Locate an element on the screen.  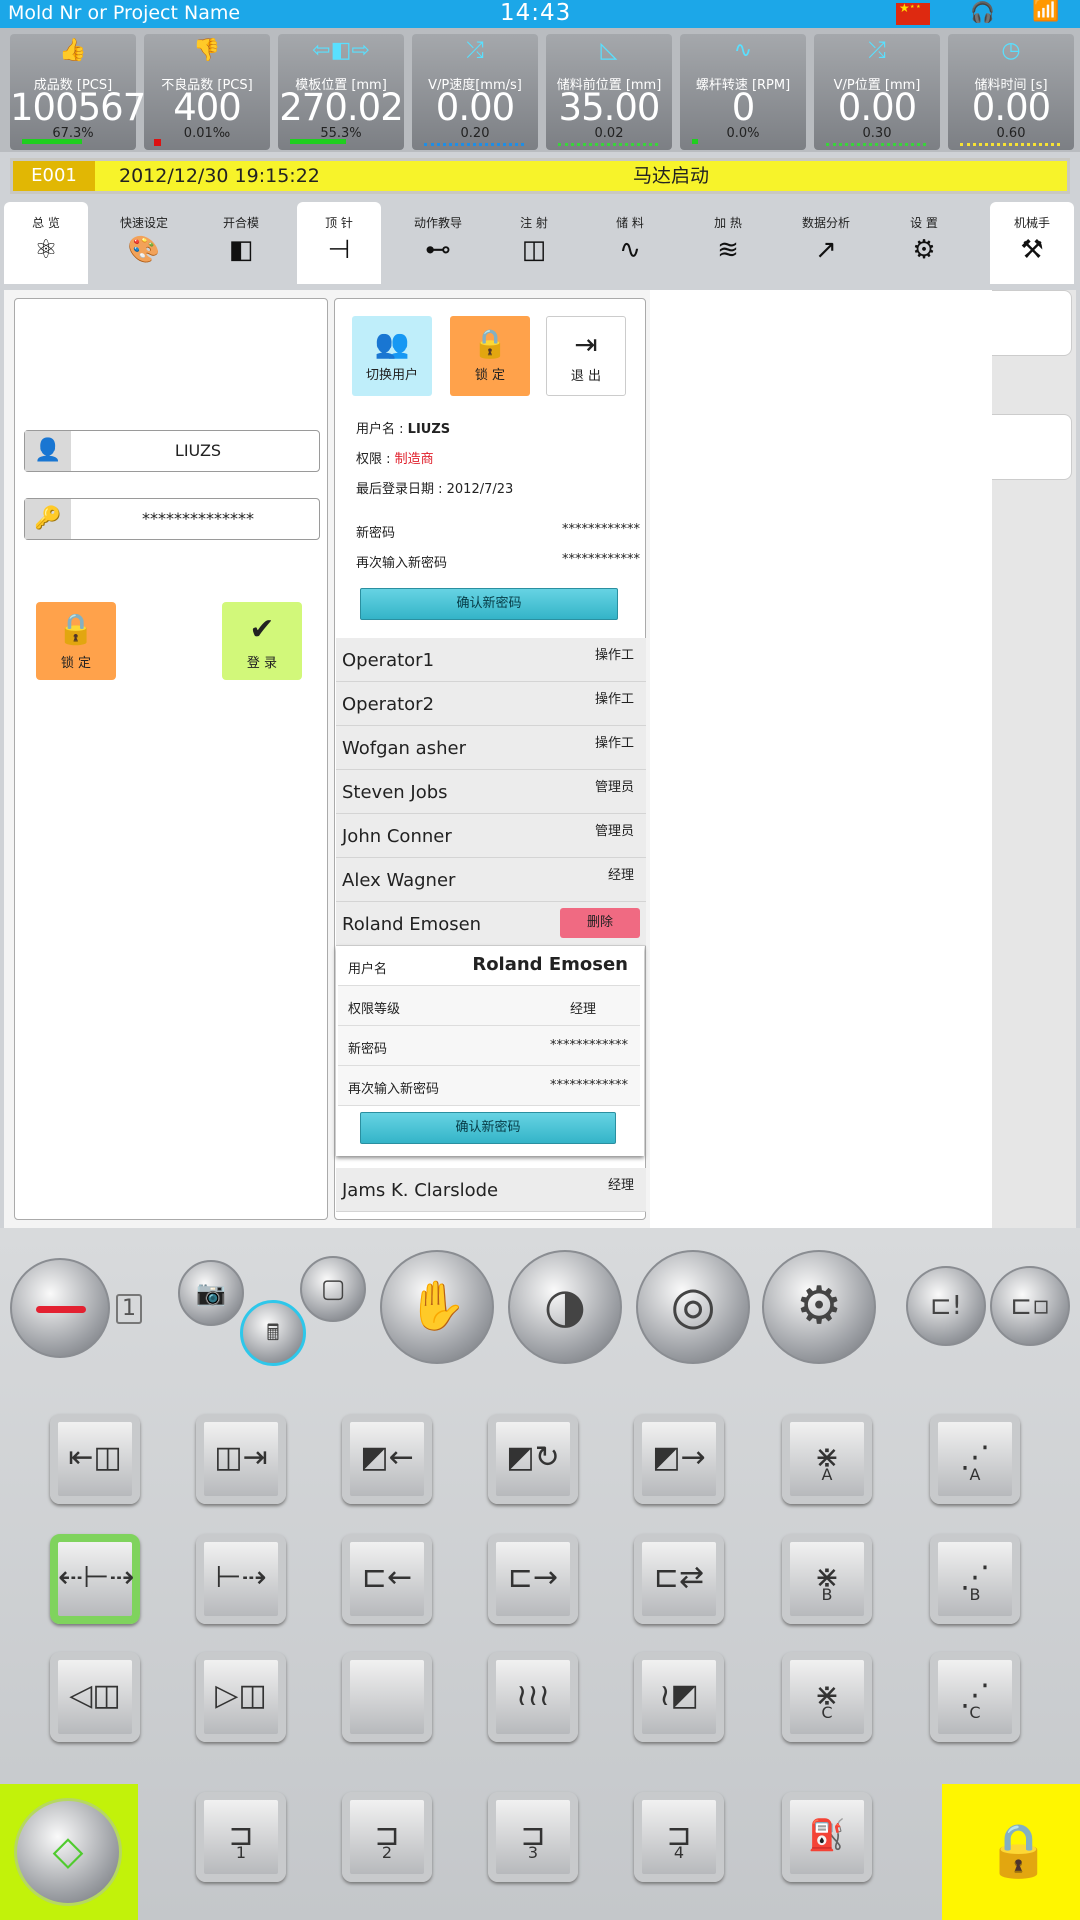
carriage-adjust-key: ⊏⇄ is located at coordinates (679, 1579).